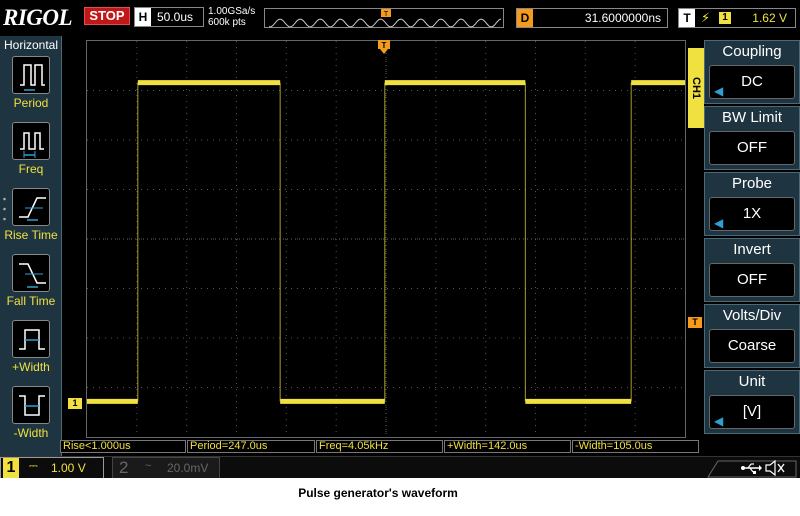 Image resolution: width=800 pixels, height=516 pixels. What do you see at coordinates (752, 117) in the screenshot?
I see `bw-limit-title: BW Limit` at bounding box center [752, 117].